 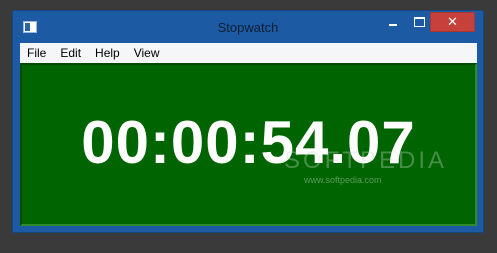 I want to click on maximize-button, so click(x=419, y=22).